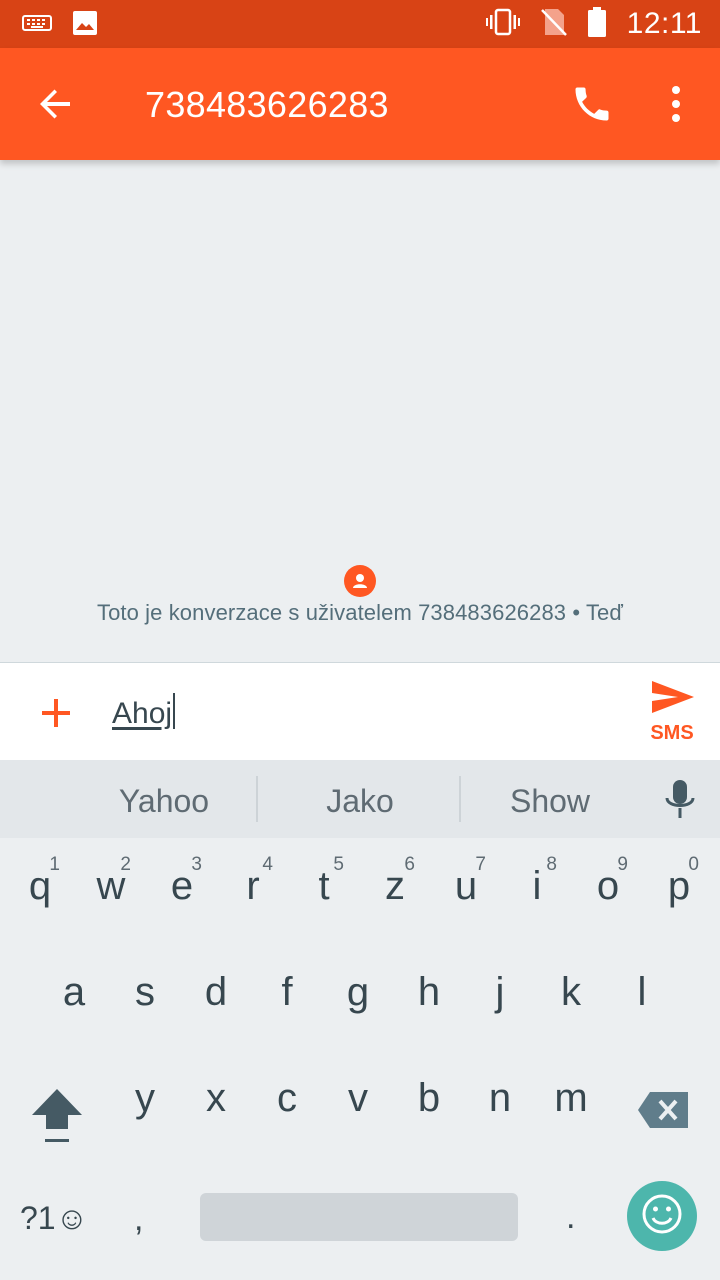 This screenshot has height=1280, width=720. I want to click on message-input: Ahoj, so click(144, 712).